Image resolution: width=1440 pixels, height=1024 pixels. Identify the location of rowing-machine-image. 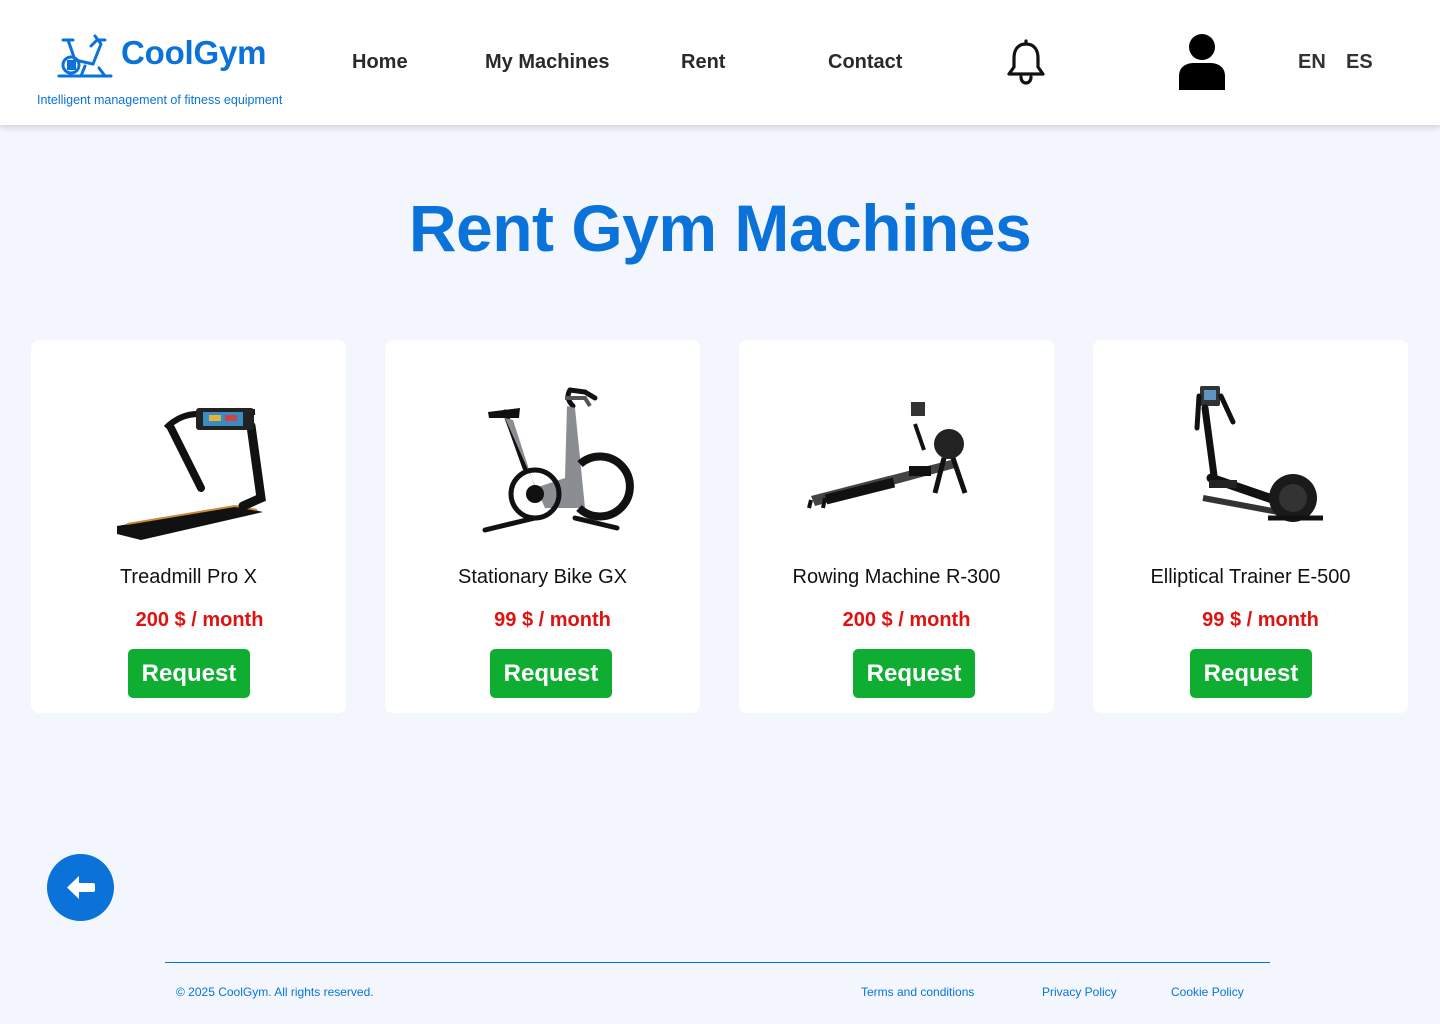
(887, 455).